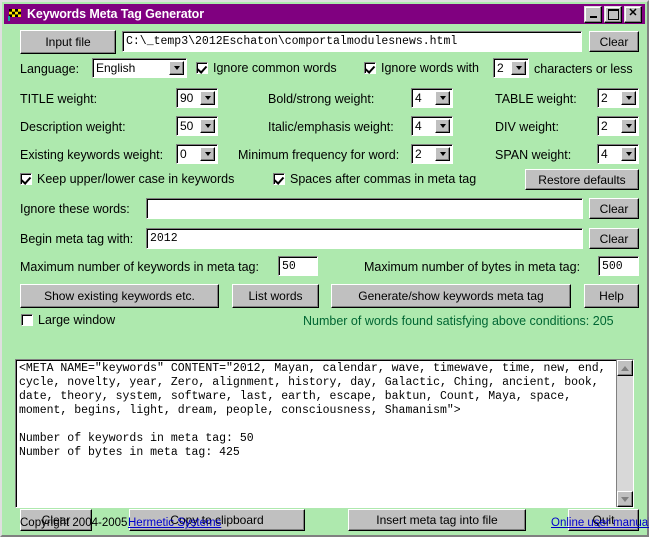  I want to click on restore-defaults-label: Restore defaults, so click(582, 179).